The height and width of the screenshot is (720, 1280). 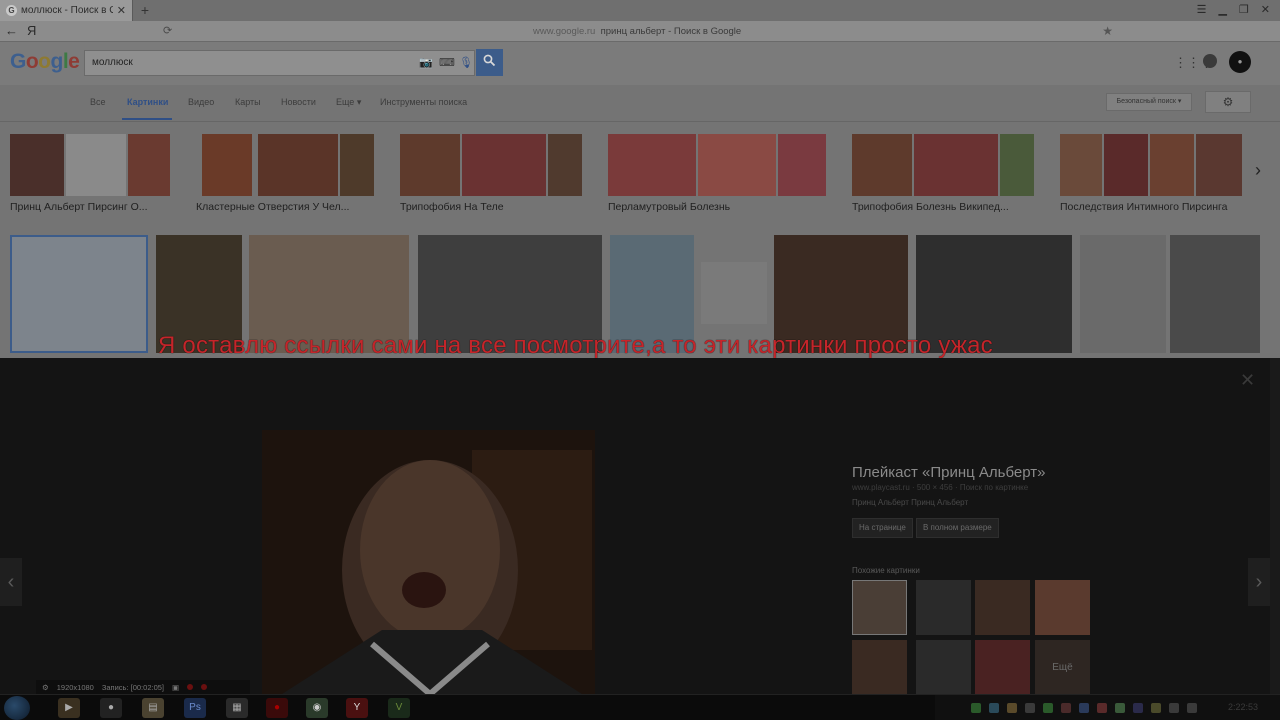 What do you see at coordinates (447, 62) in the screenshot?
I see `keyboard-icon: ⌨` at bounding box center [447, 62].